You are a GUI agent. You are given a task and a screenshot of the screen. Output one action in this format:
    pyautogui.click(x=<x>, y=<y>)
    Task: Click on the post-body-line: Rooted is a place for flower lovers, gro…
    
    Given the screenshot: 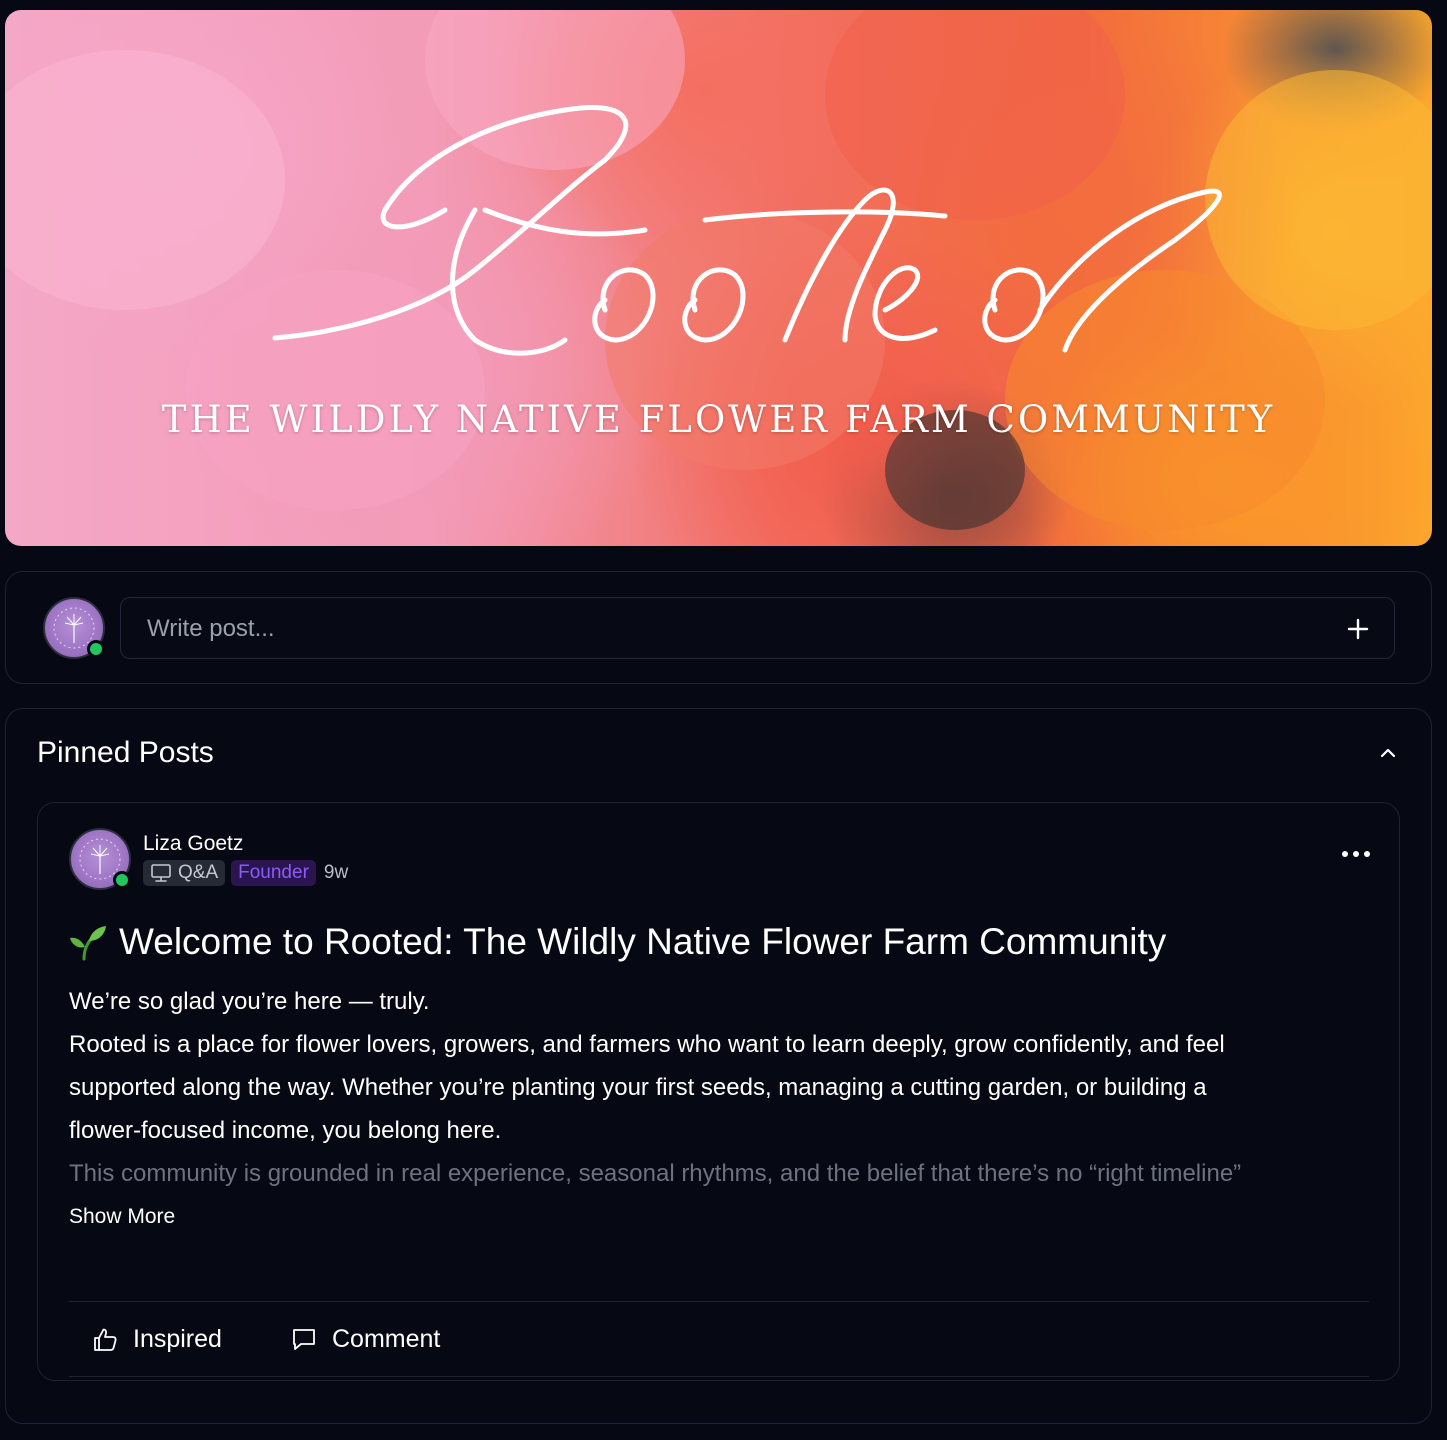 What is the action you would take?
    pyautogui.click(x=647, y=1044)
    